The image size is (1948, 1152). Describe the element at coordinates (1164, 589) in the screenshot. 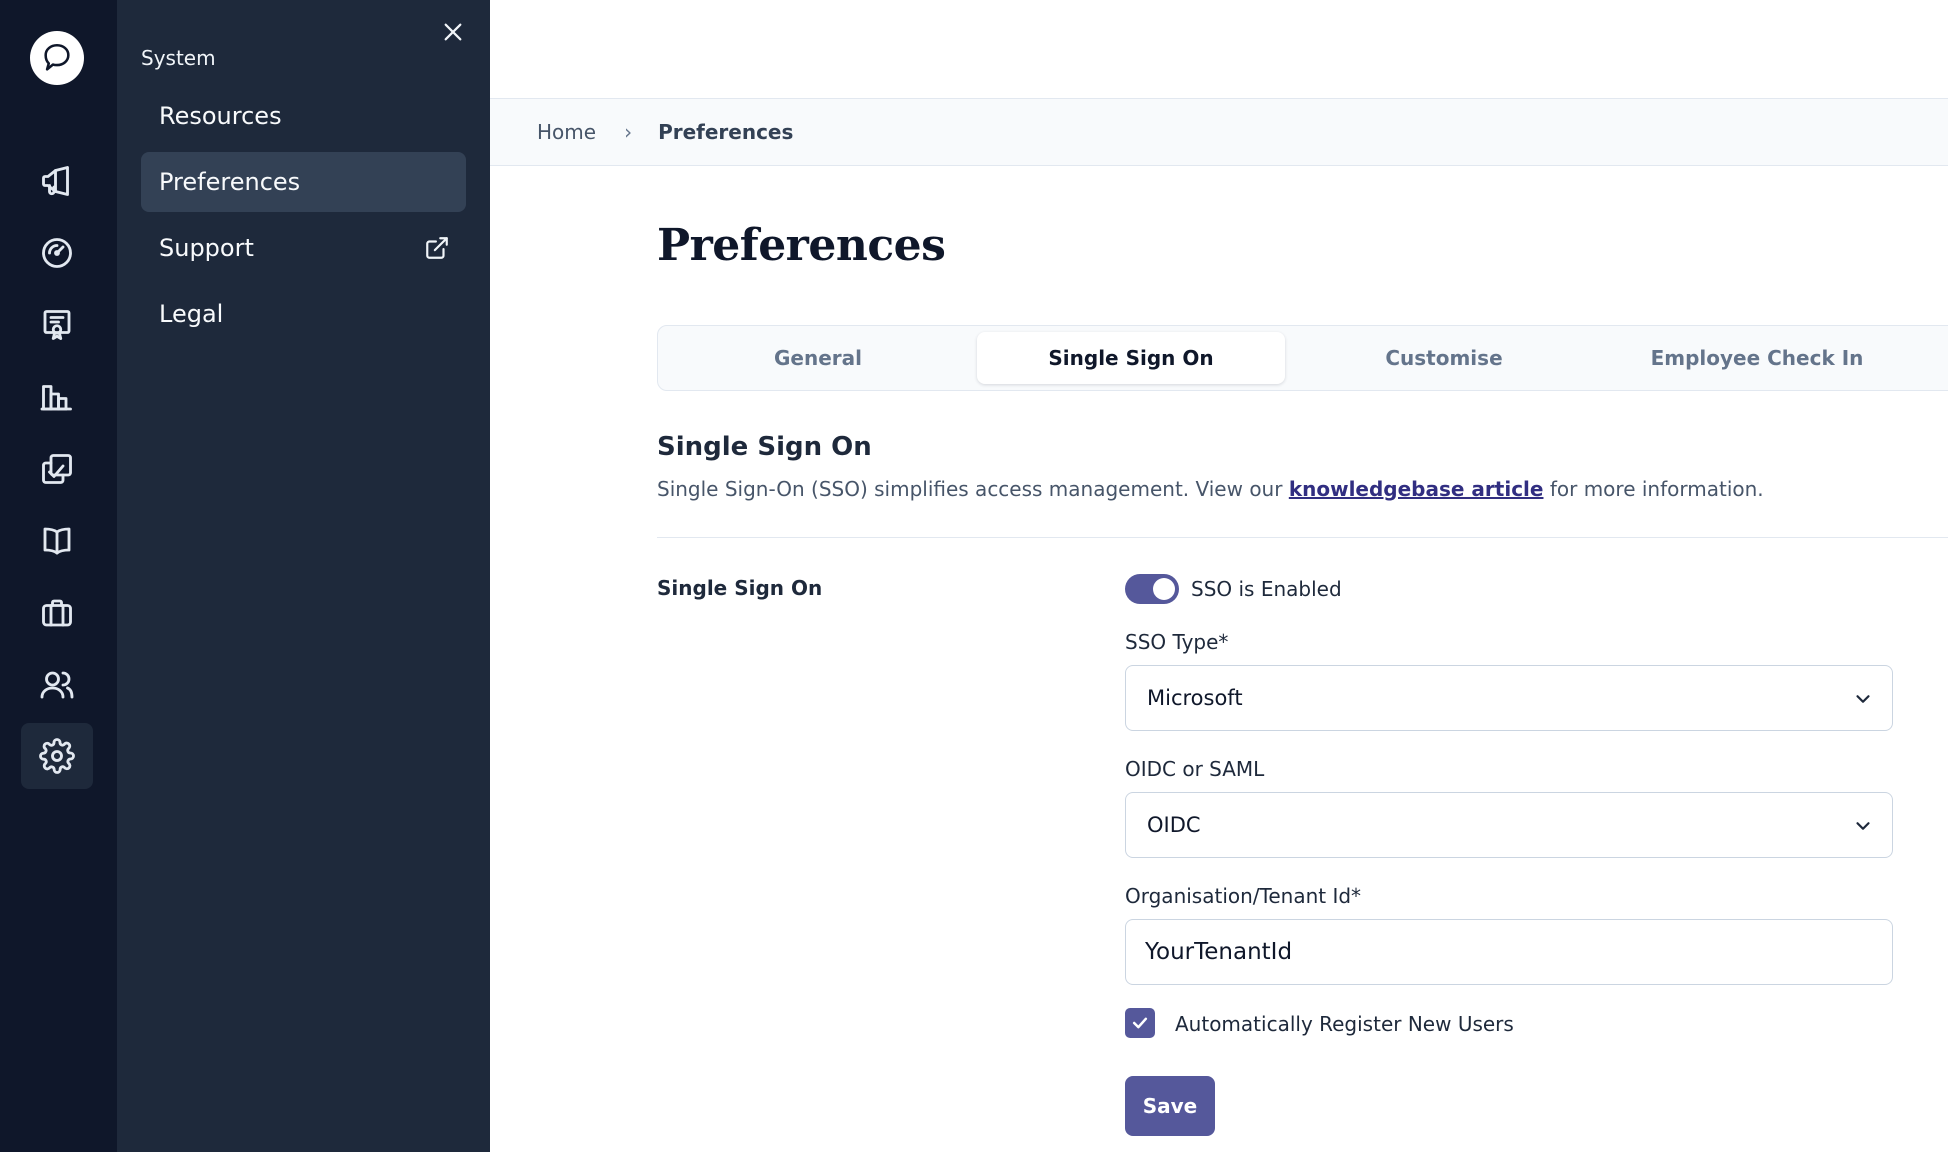

I see `toggle-knob` at that location.